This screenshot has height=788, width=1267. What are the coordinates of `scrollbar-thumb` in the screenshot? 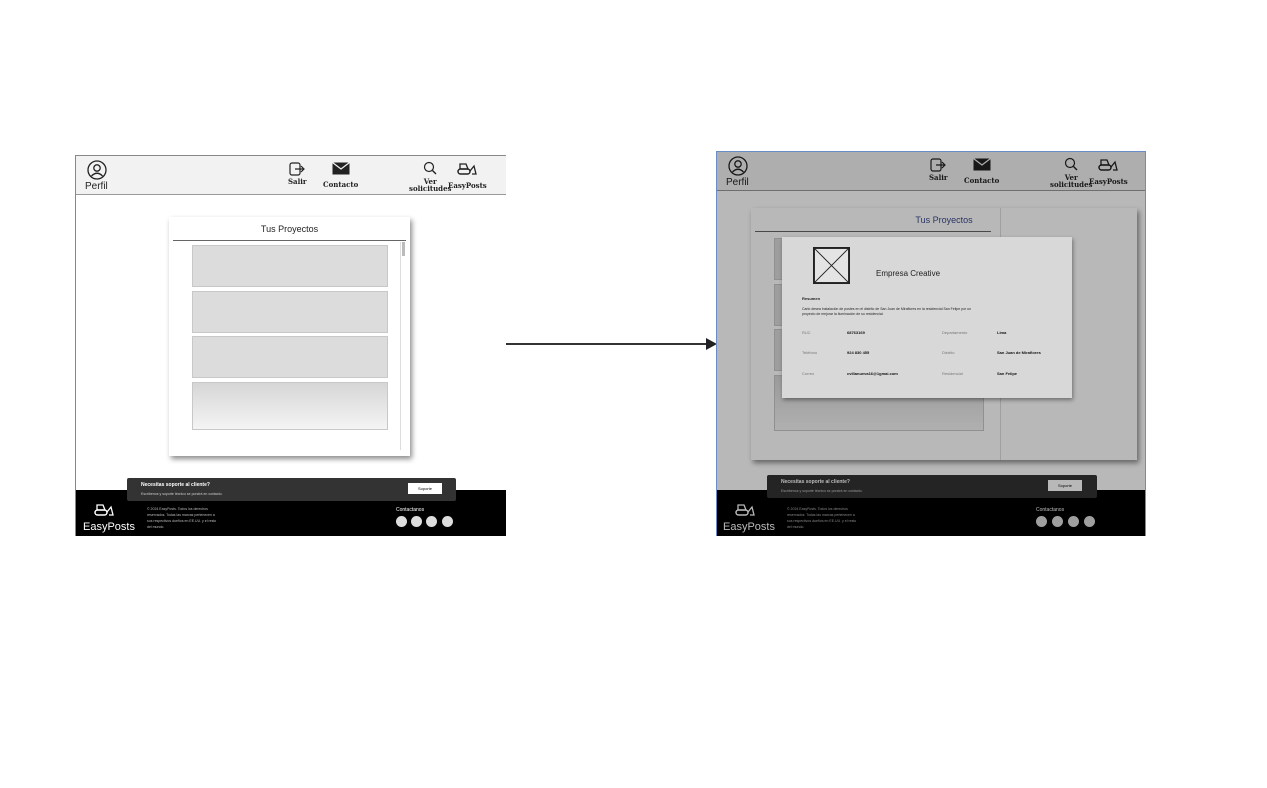 It's located at (403, 249).